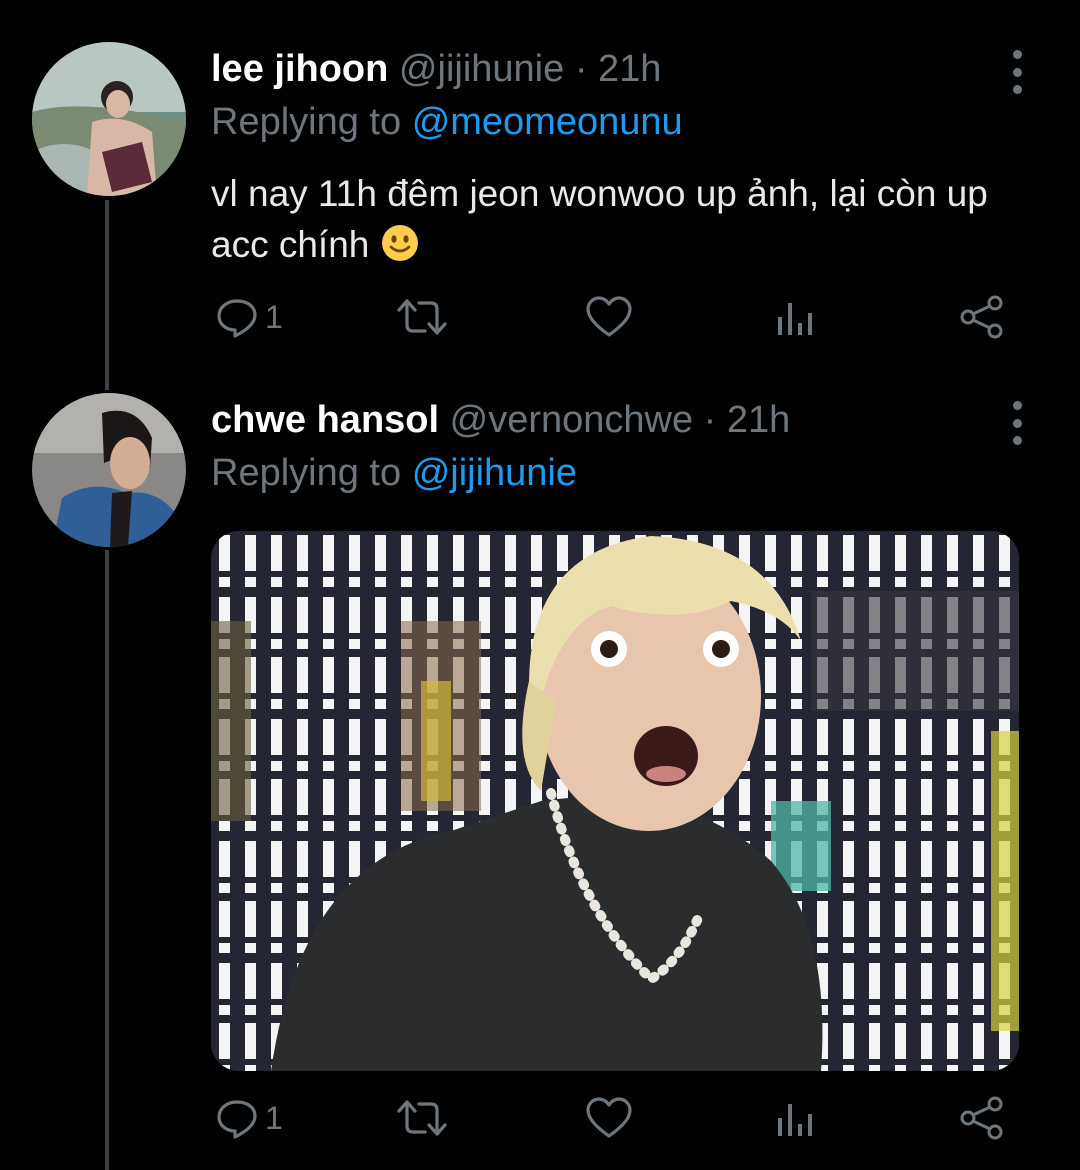 The height and width of the screenshot is (1170, 1080). Describe the element at coordinates (325, 420) in the screenshot. I see `display-name: chwe hansol` at that location.